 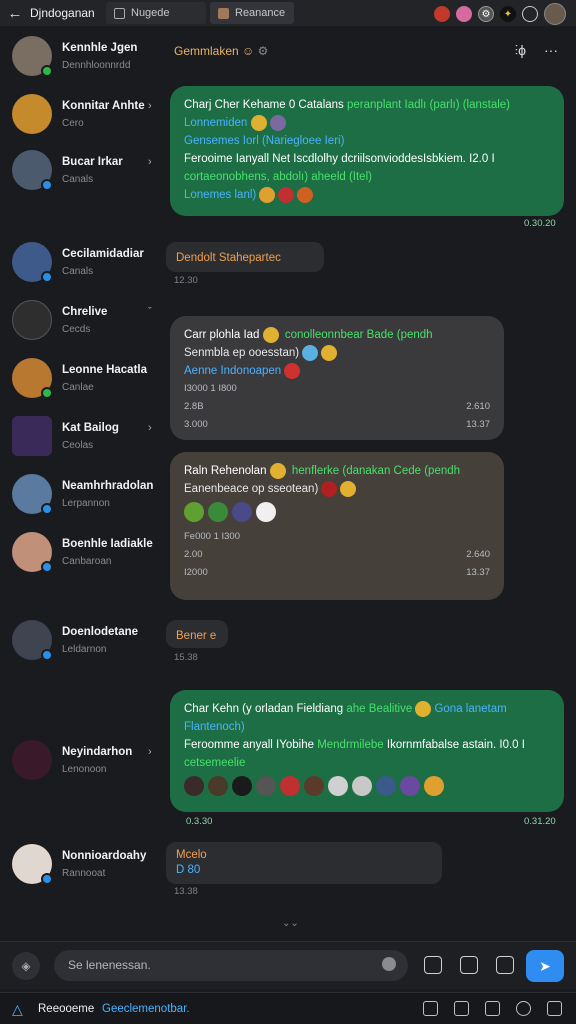 What do you see at coordinates (66, 1009) in the screenshot?
I see `footer-label: Reeooeme` at bounding box center [66, 1009].